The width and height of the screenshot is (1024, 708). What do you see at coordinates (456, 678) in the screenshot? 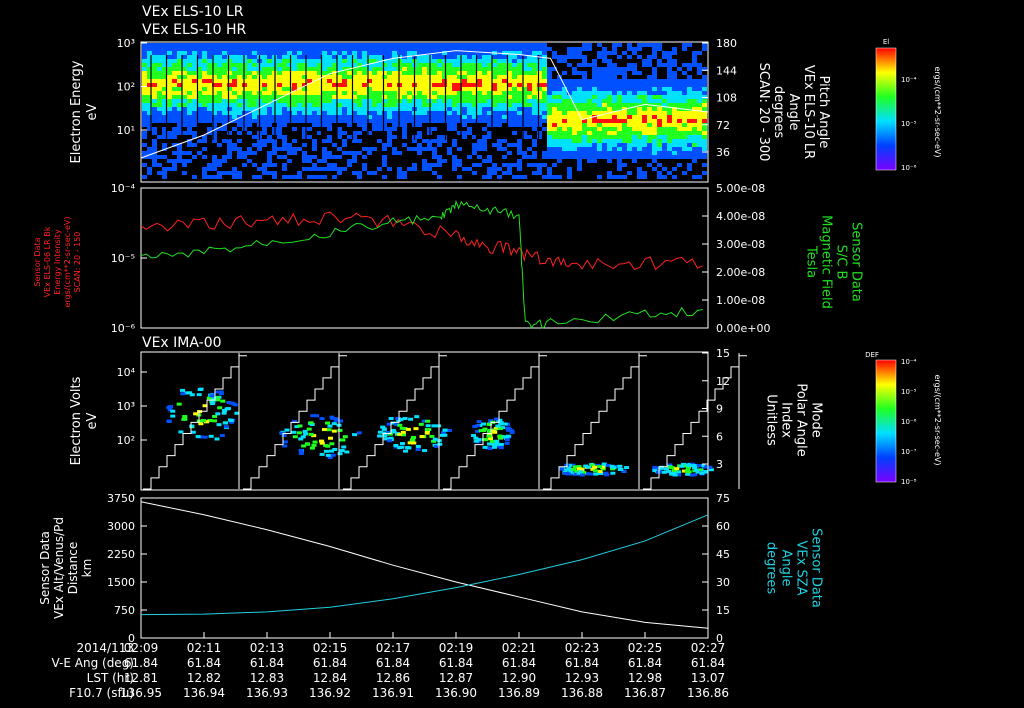
I see `x-row-value: 12.87` at bounding box center [456, 678].